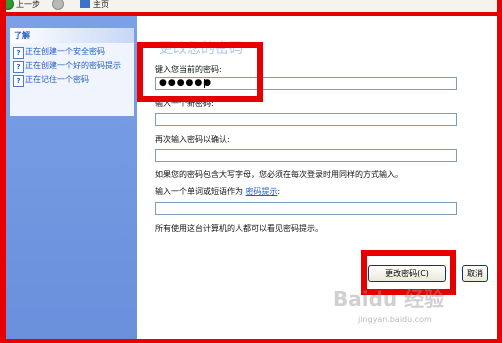  What do you see at coordinates (306, 119) in the screenshot?
I see `new-password-field` at bounding box center [306, 119].